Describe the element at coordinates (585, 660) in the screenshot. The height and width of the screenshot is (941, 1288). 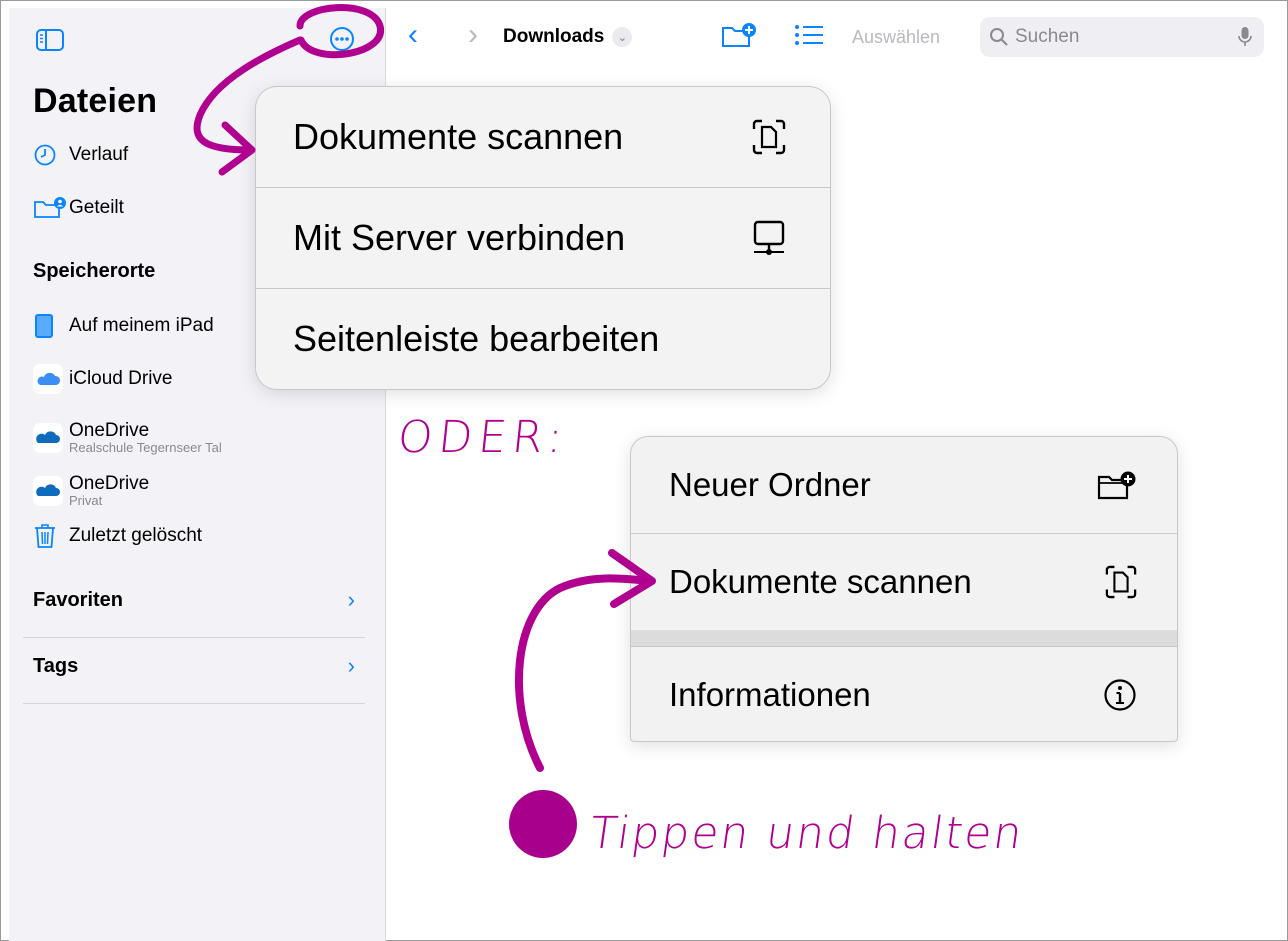
I see `annotation-curved-arrow` at that location.